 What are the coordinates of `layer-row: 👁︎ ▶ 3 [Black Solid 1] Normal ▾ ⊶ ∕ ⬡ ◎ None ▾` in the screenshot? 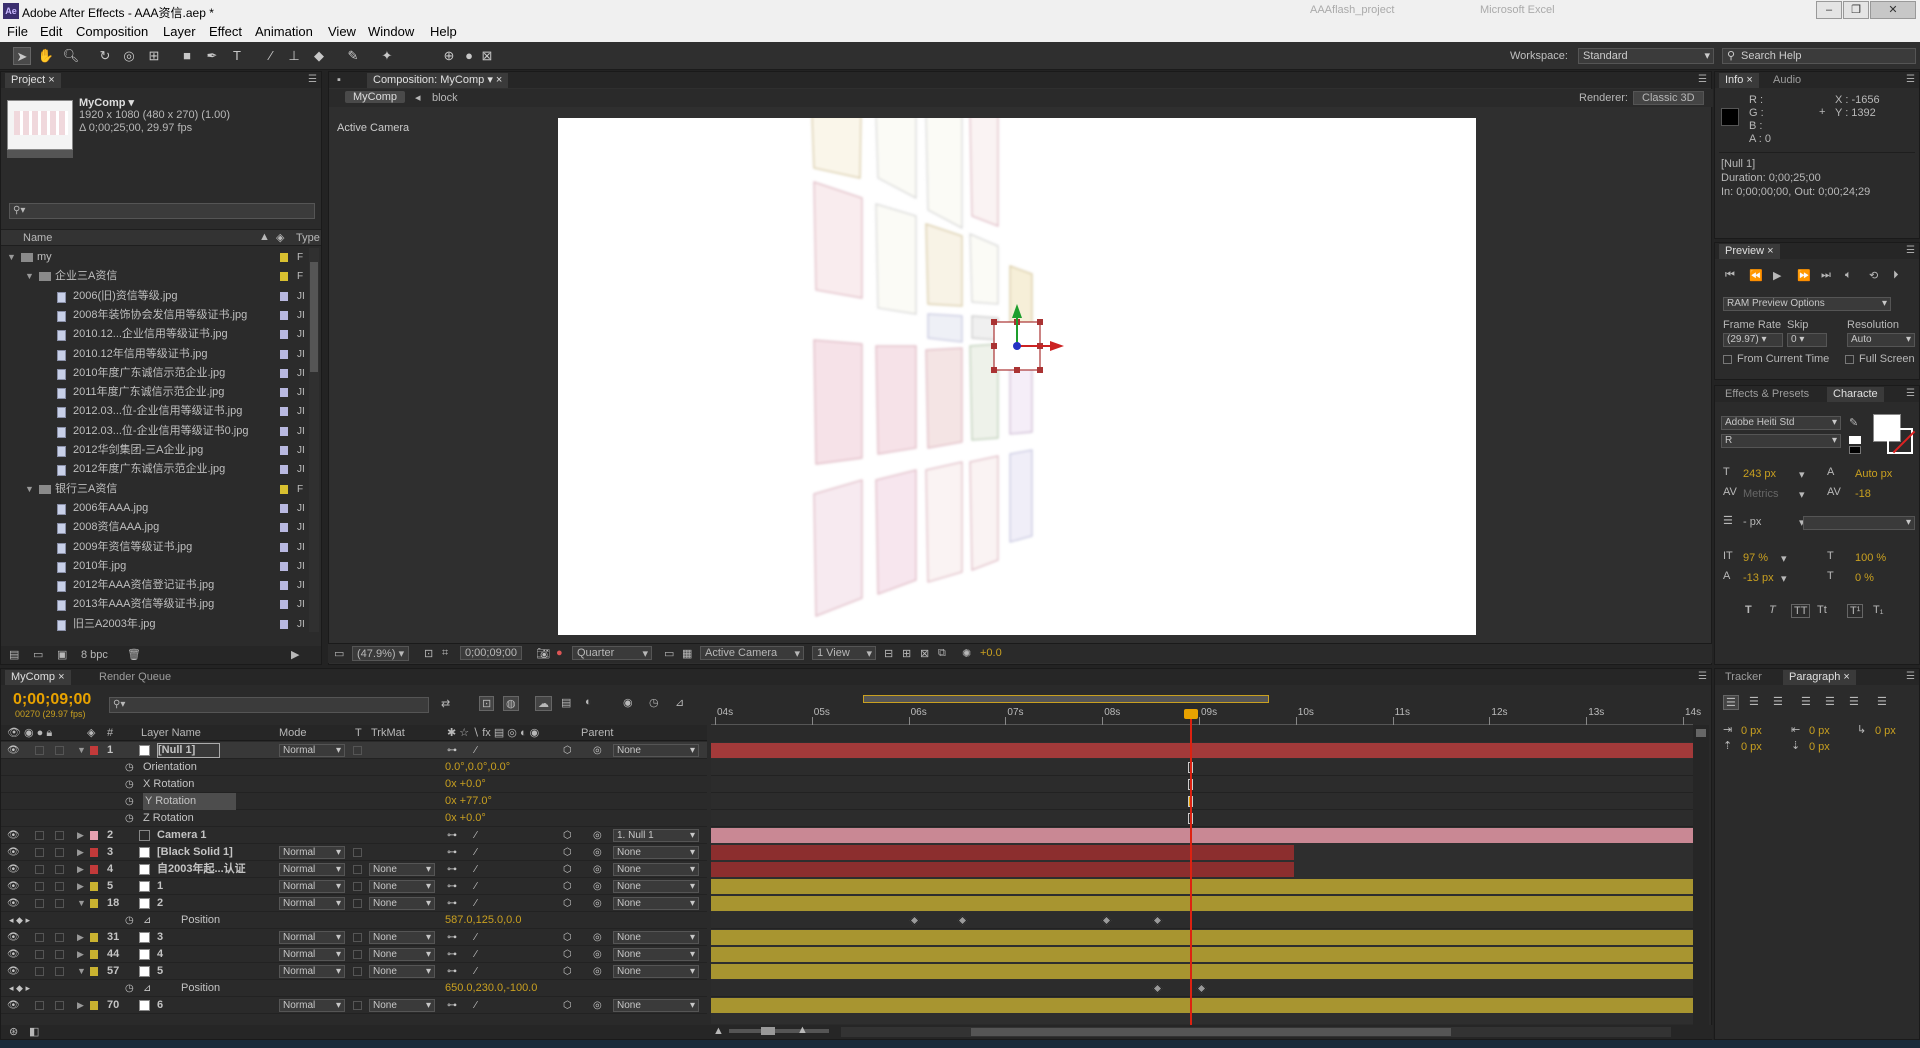 It's located at (354, 852).